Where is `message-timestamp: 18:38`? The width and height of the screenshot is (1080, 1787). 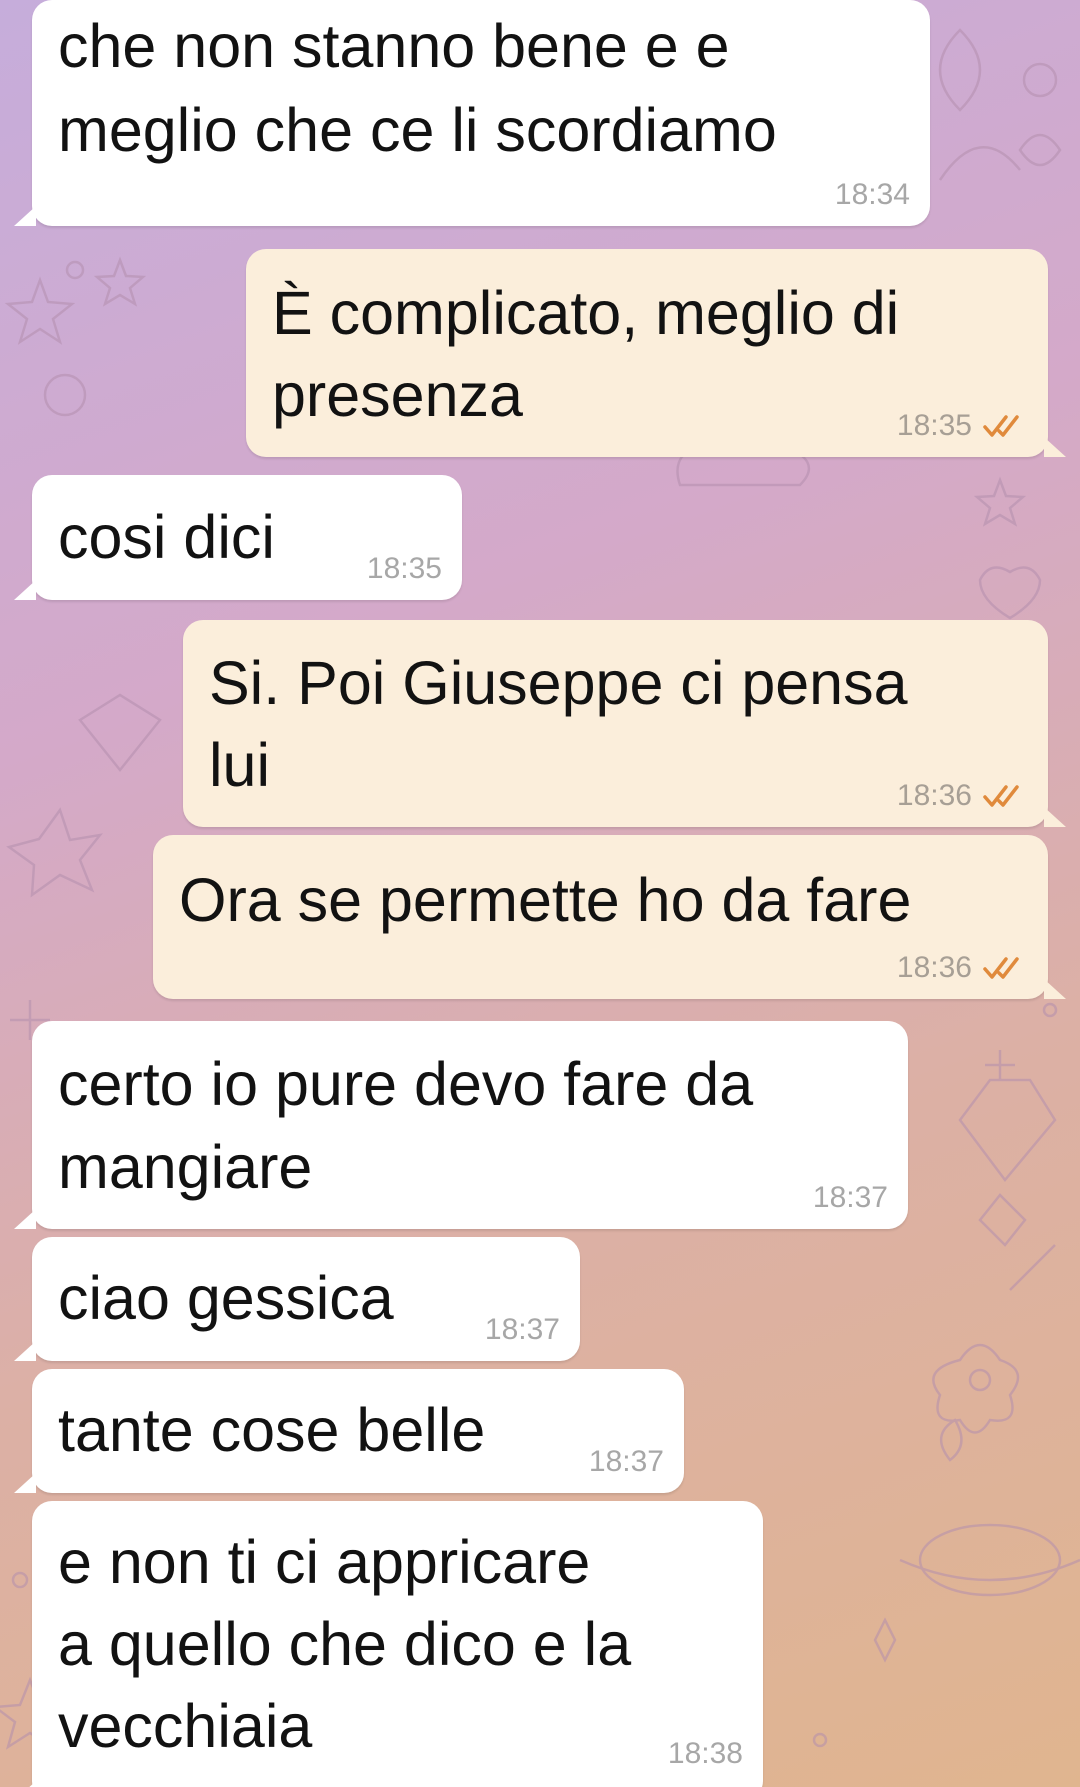 message-timestamp: 18:38 is located at coordinates (705, 1753).